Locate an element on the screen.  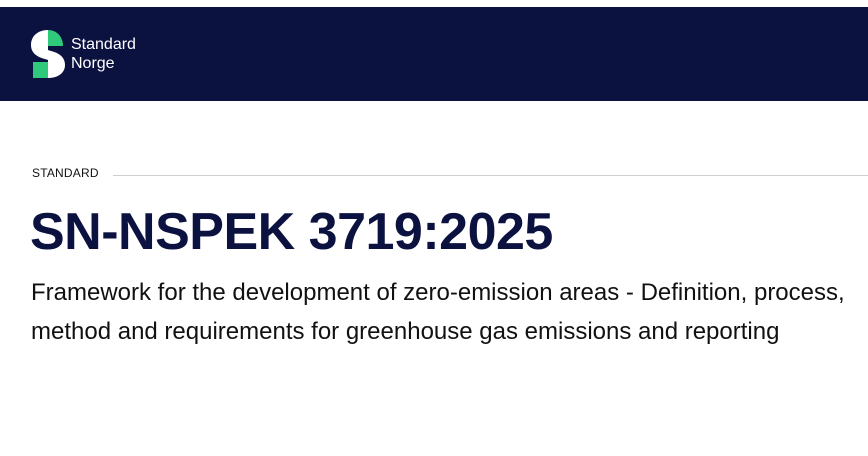
home-logo-link: Standard Norge is located at coordinates (83, 54).